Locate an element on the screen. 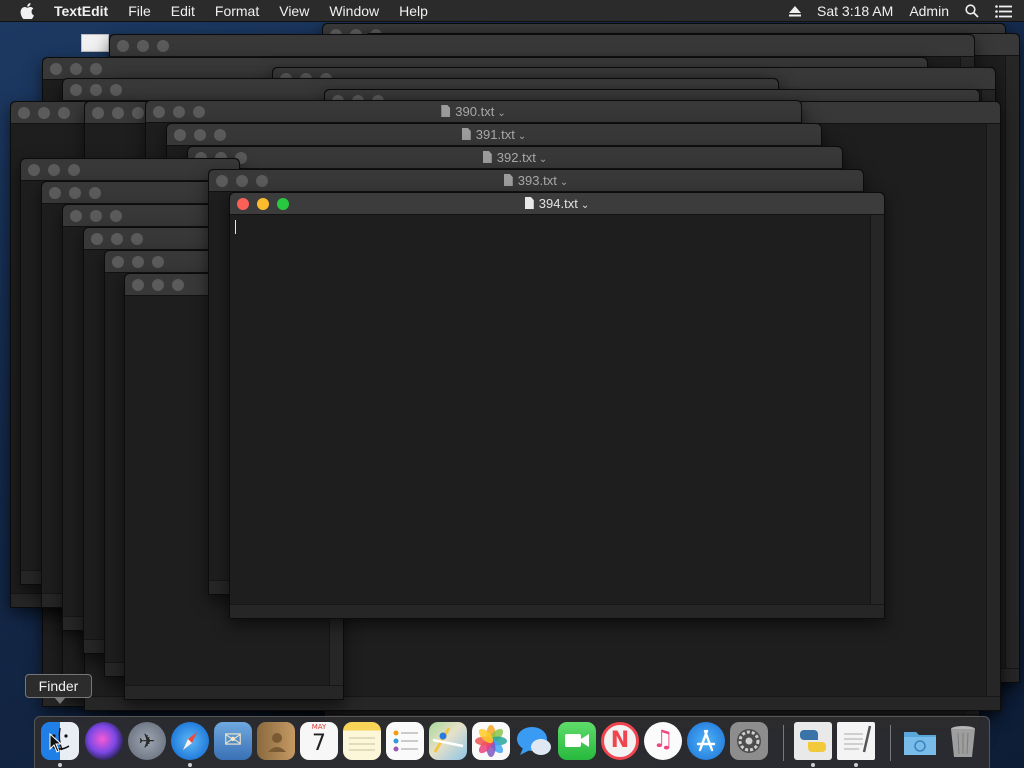 The height and width of the screenshot is (768, 1024). window-titlebar: 392.txt ⌄ is located at coordinates (515, 158).